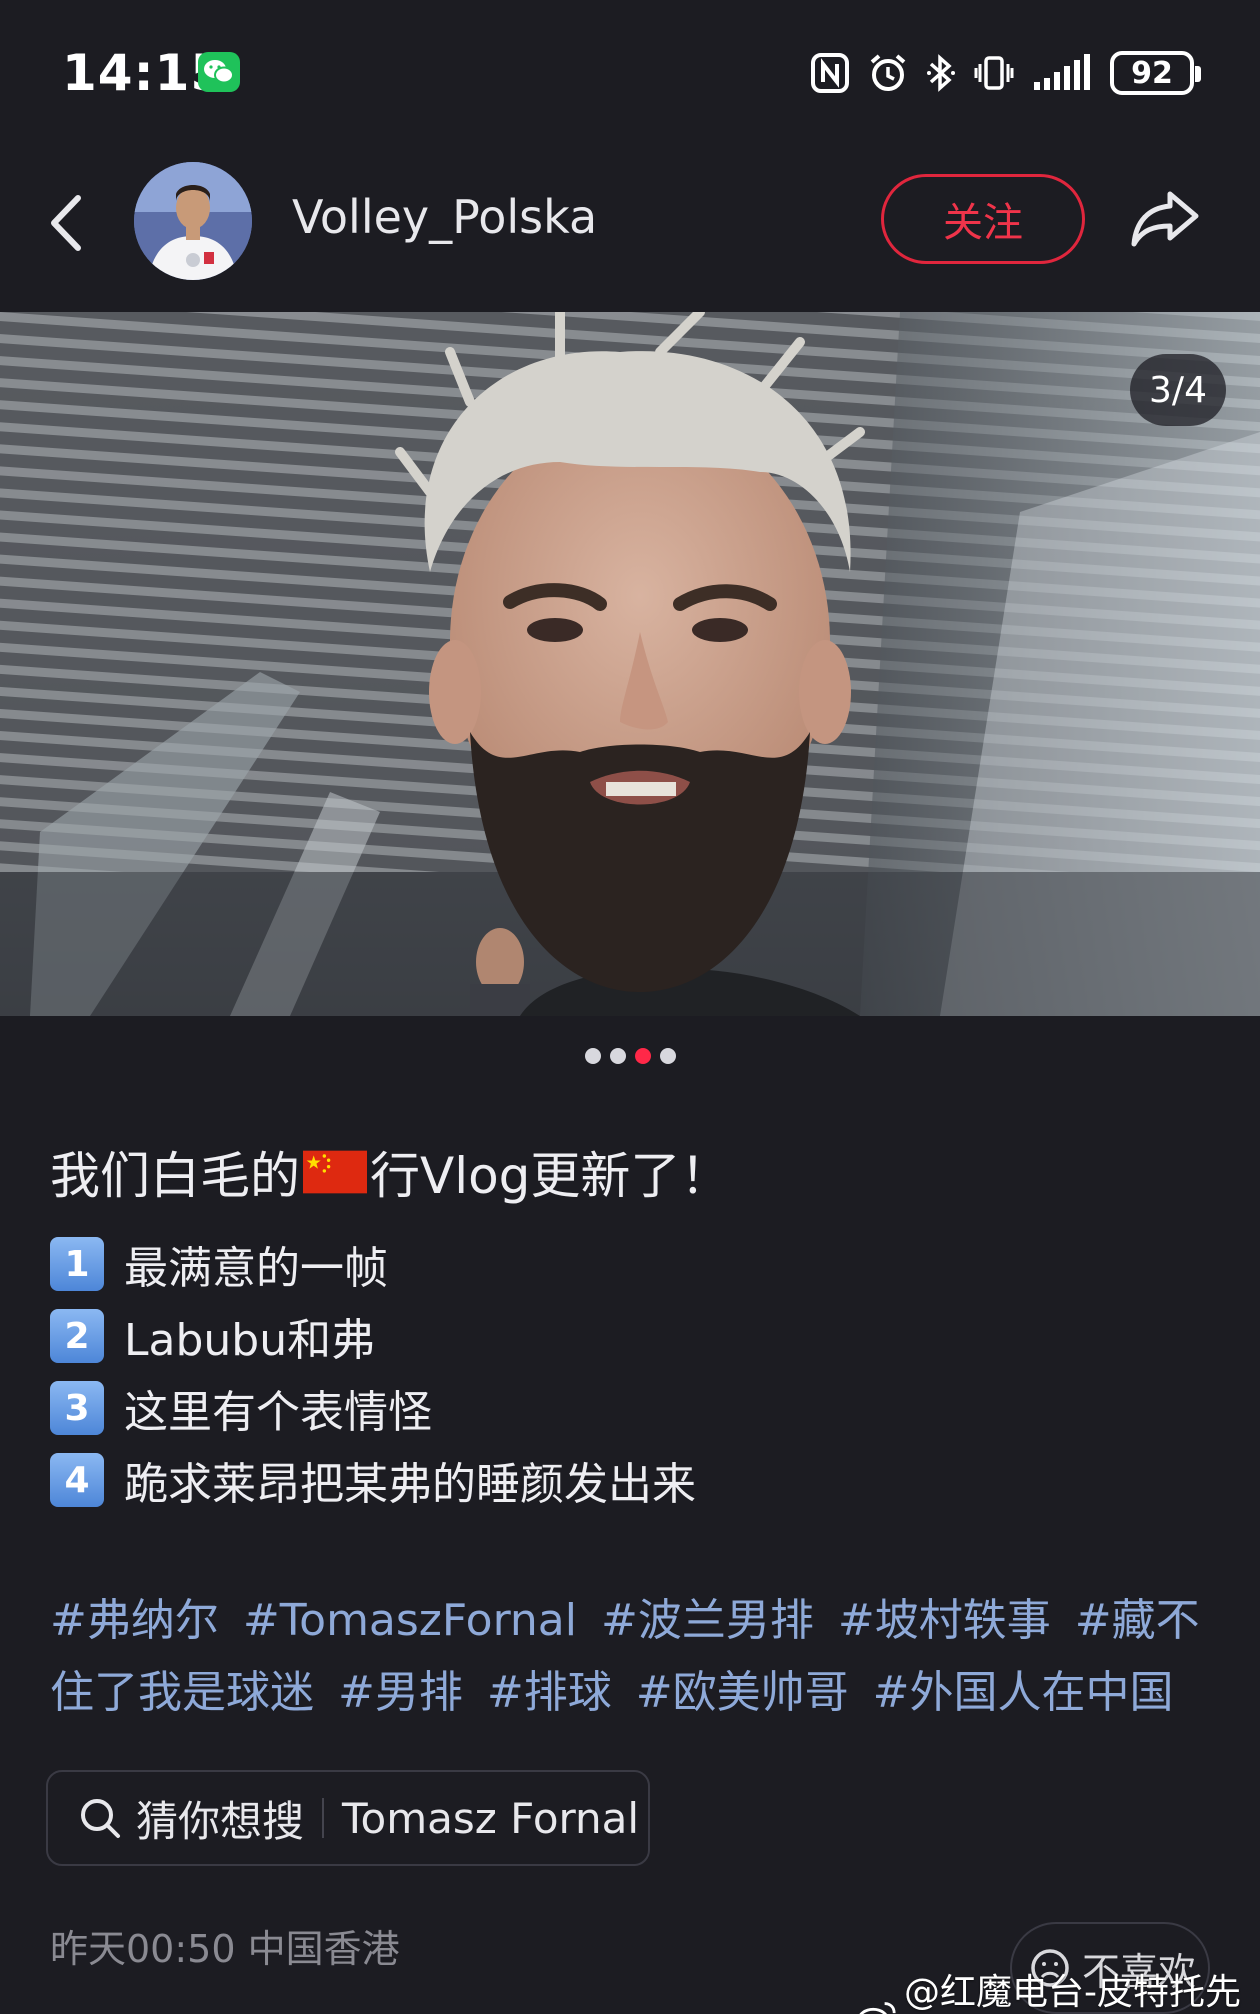 The height and width of the screenshot is (2014, 1260). Describe the element at coordinates (983, 219) in the screenshot. I see `follow-button: 关注` at that location.